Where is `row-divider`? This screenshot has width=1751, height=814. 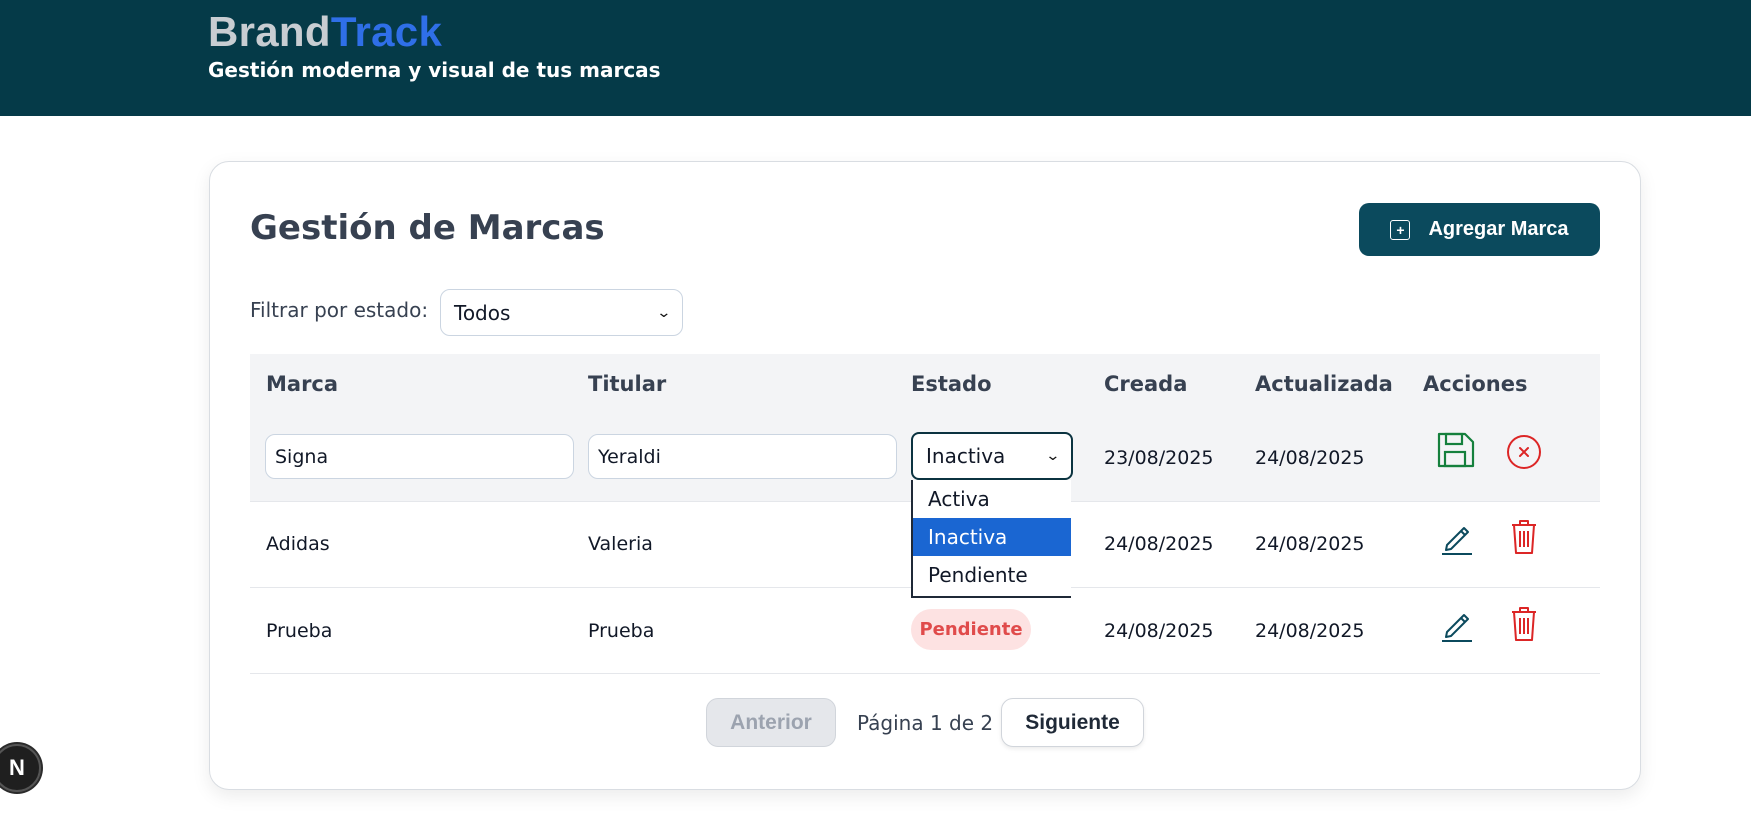 row-divider is located at coordinates (925, 673).